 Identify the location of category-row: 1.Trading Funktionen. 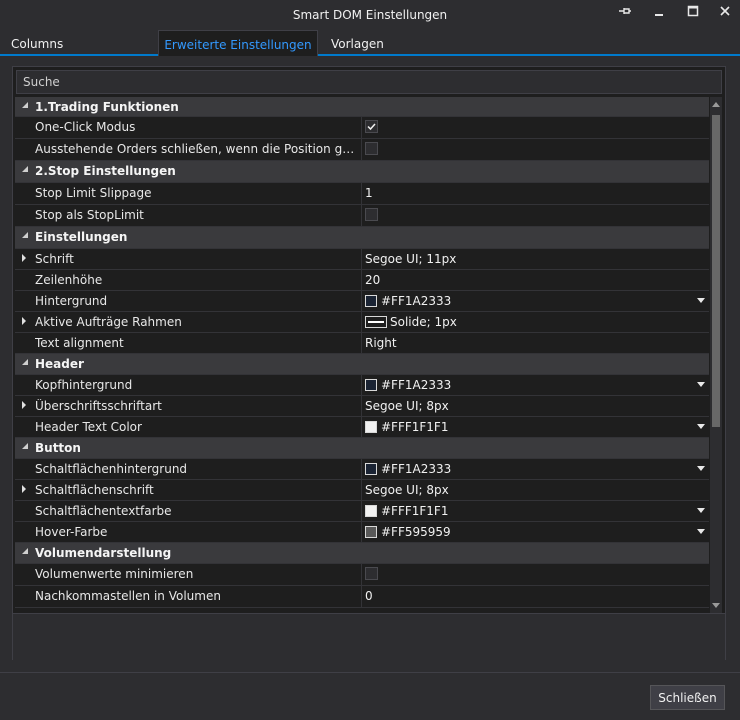
(362, 107).